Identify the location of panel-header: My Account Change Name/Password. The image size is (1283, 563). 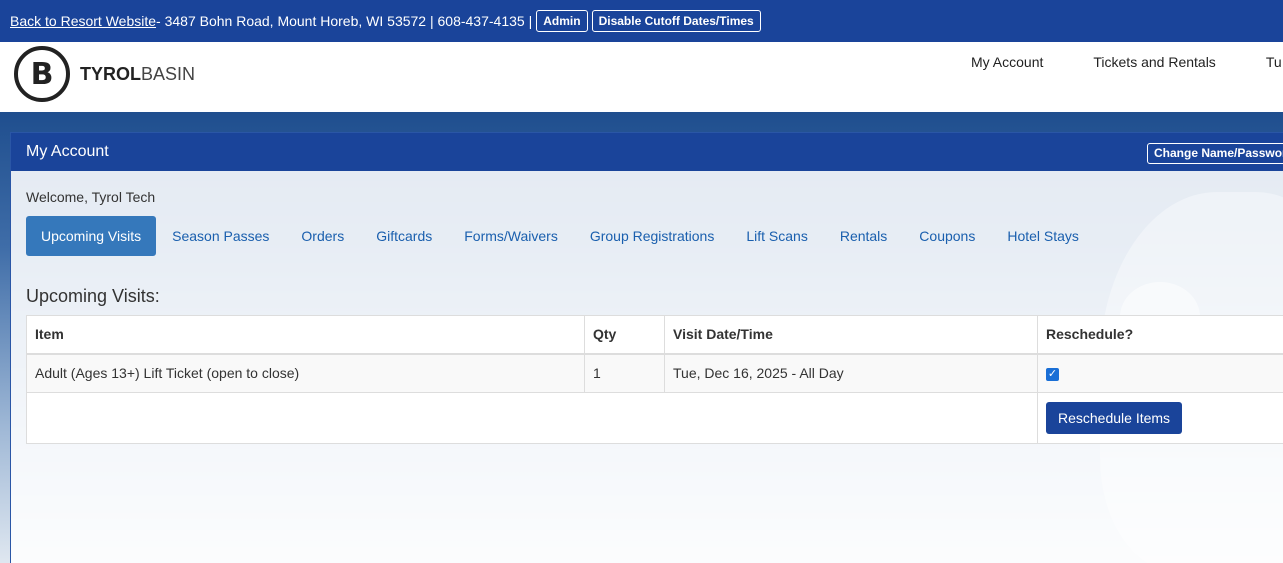
(647, 152).